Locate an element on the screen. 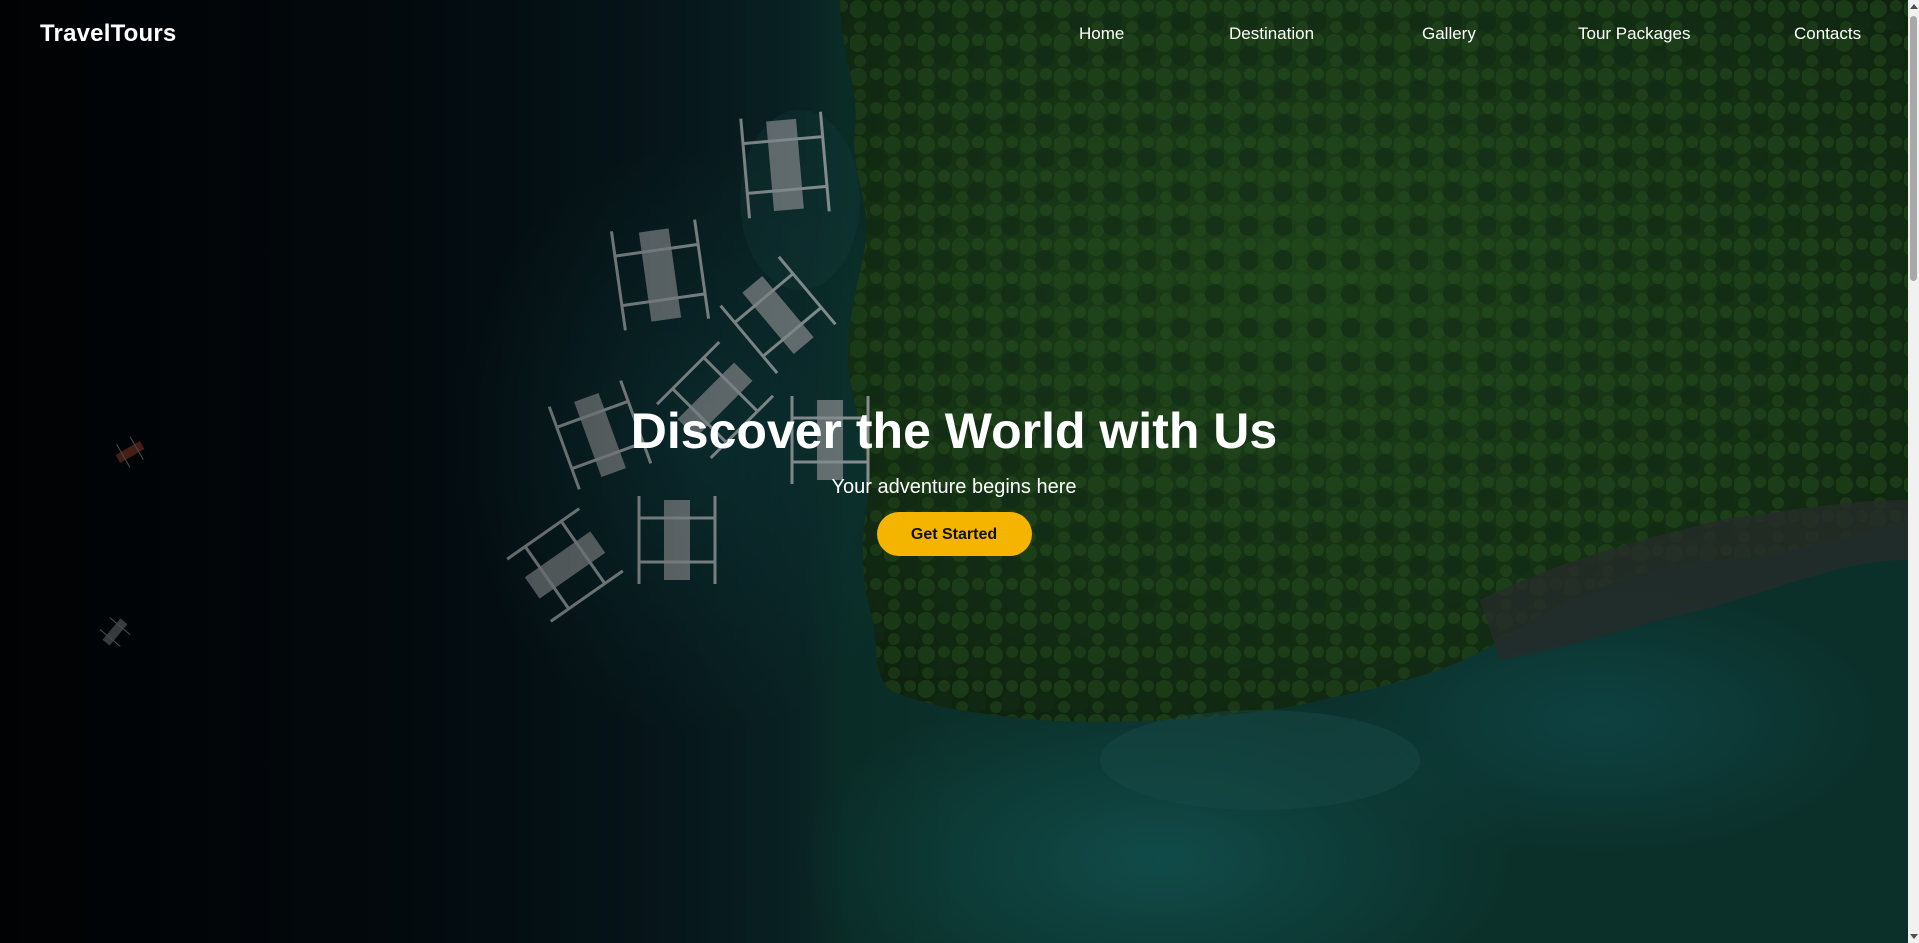  brand-logo: TravelTours is located at coordinates (108, 34).